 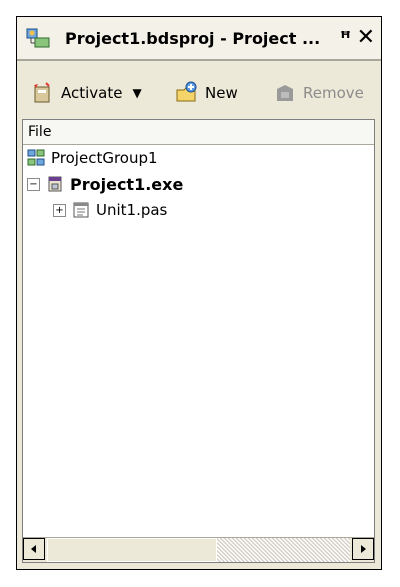 I want to click on tree-item-project1-exe: − Project1.exe, so click(x=200, y=184).